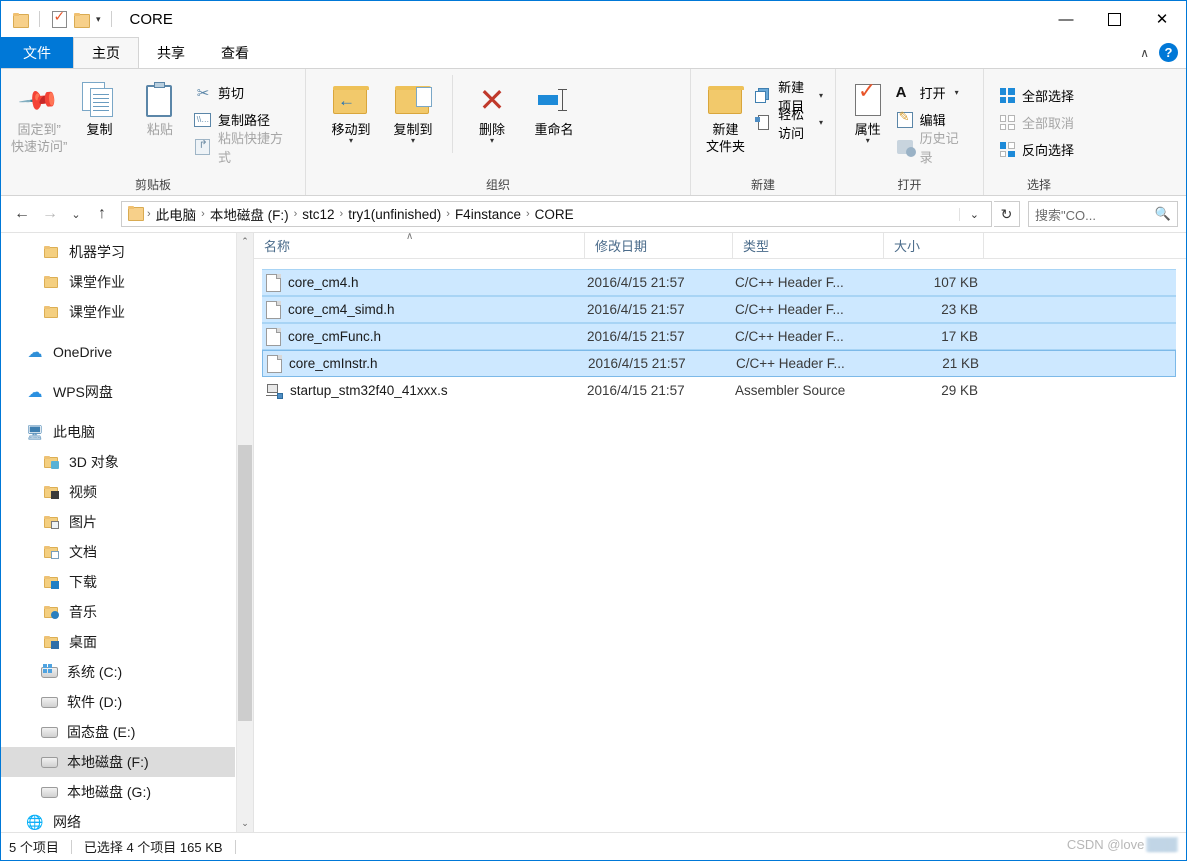 Image resolution: width=1187 pixels, height=861 pixels. Describe the element at coordinates (118, 612) in the screenshot. I see `sidebar-item-music: 音乐` at that location.